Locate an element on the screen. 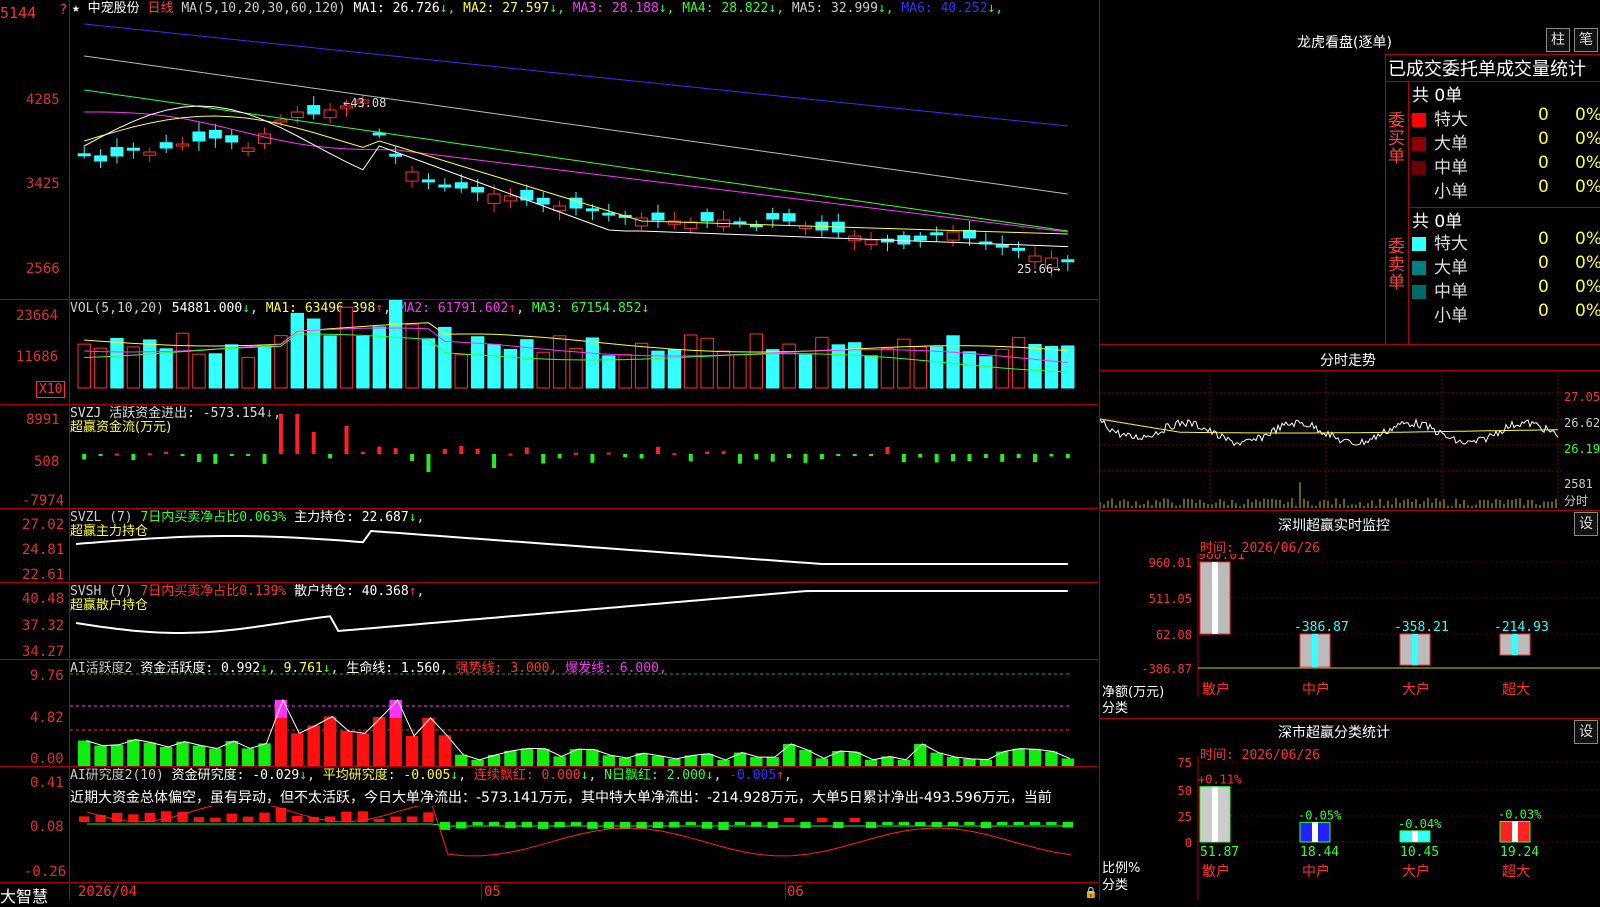  monitor-settings-button: 设 is located at coordinates (1586, 524).